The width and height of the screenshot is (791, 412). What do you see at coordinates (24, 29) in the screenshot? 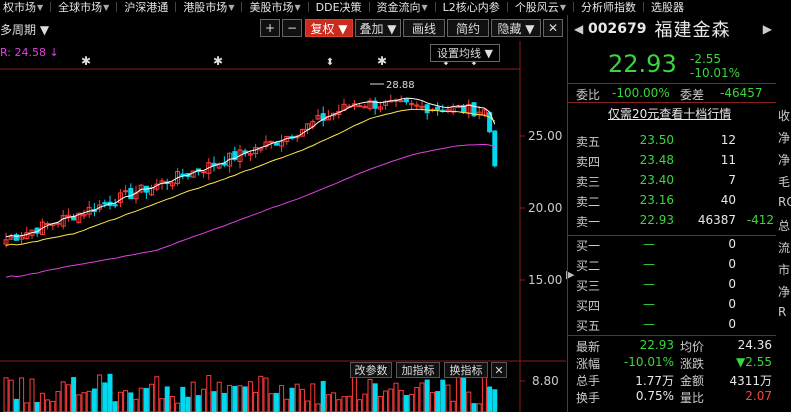
I see `period-selector: 多周期 ▼` at bounding box center [24, 29].